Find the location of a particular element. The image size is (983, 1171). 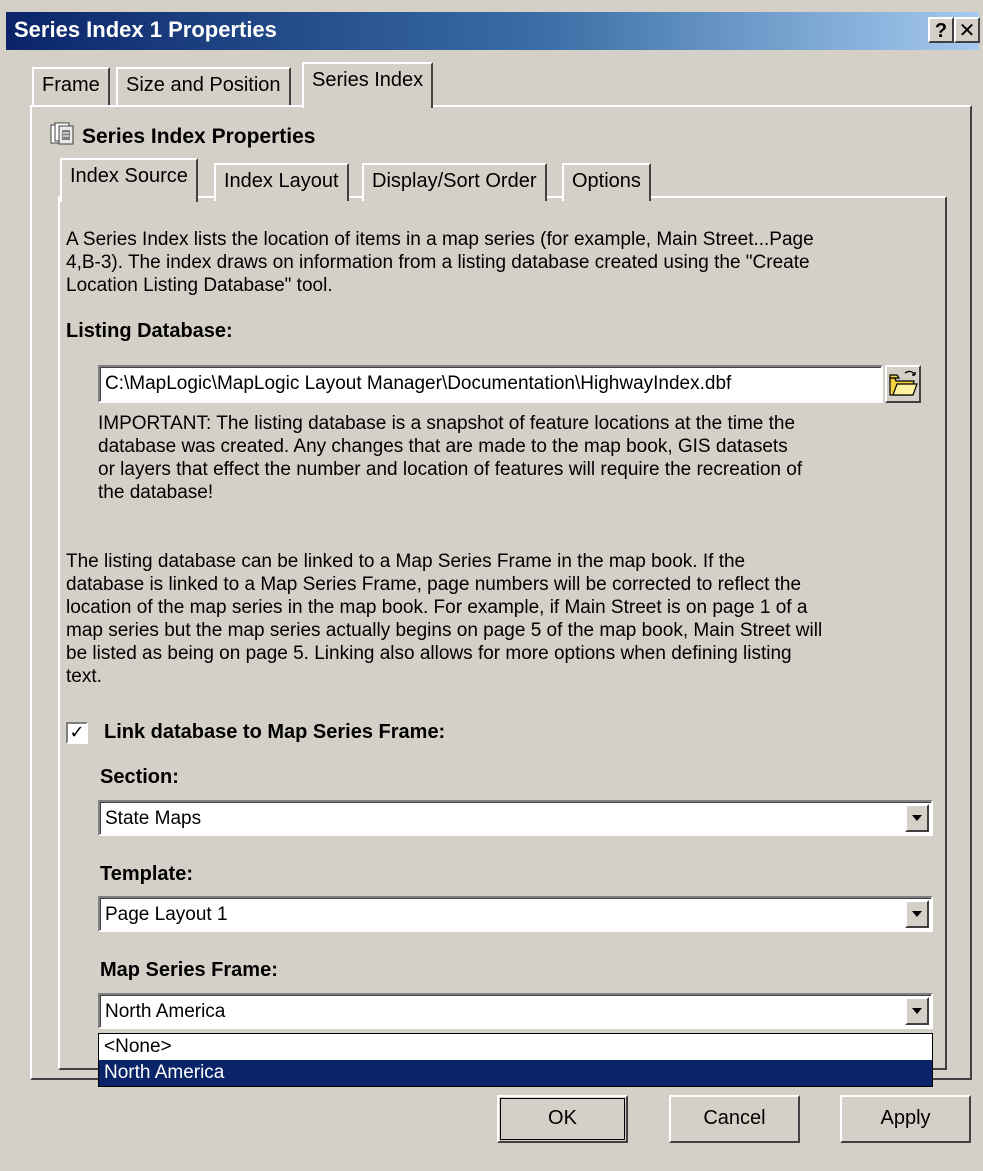

ok-button: OK is located at coordinates (562, 1119).